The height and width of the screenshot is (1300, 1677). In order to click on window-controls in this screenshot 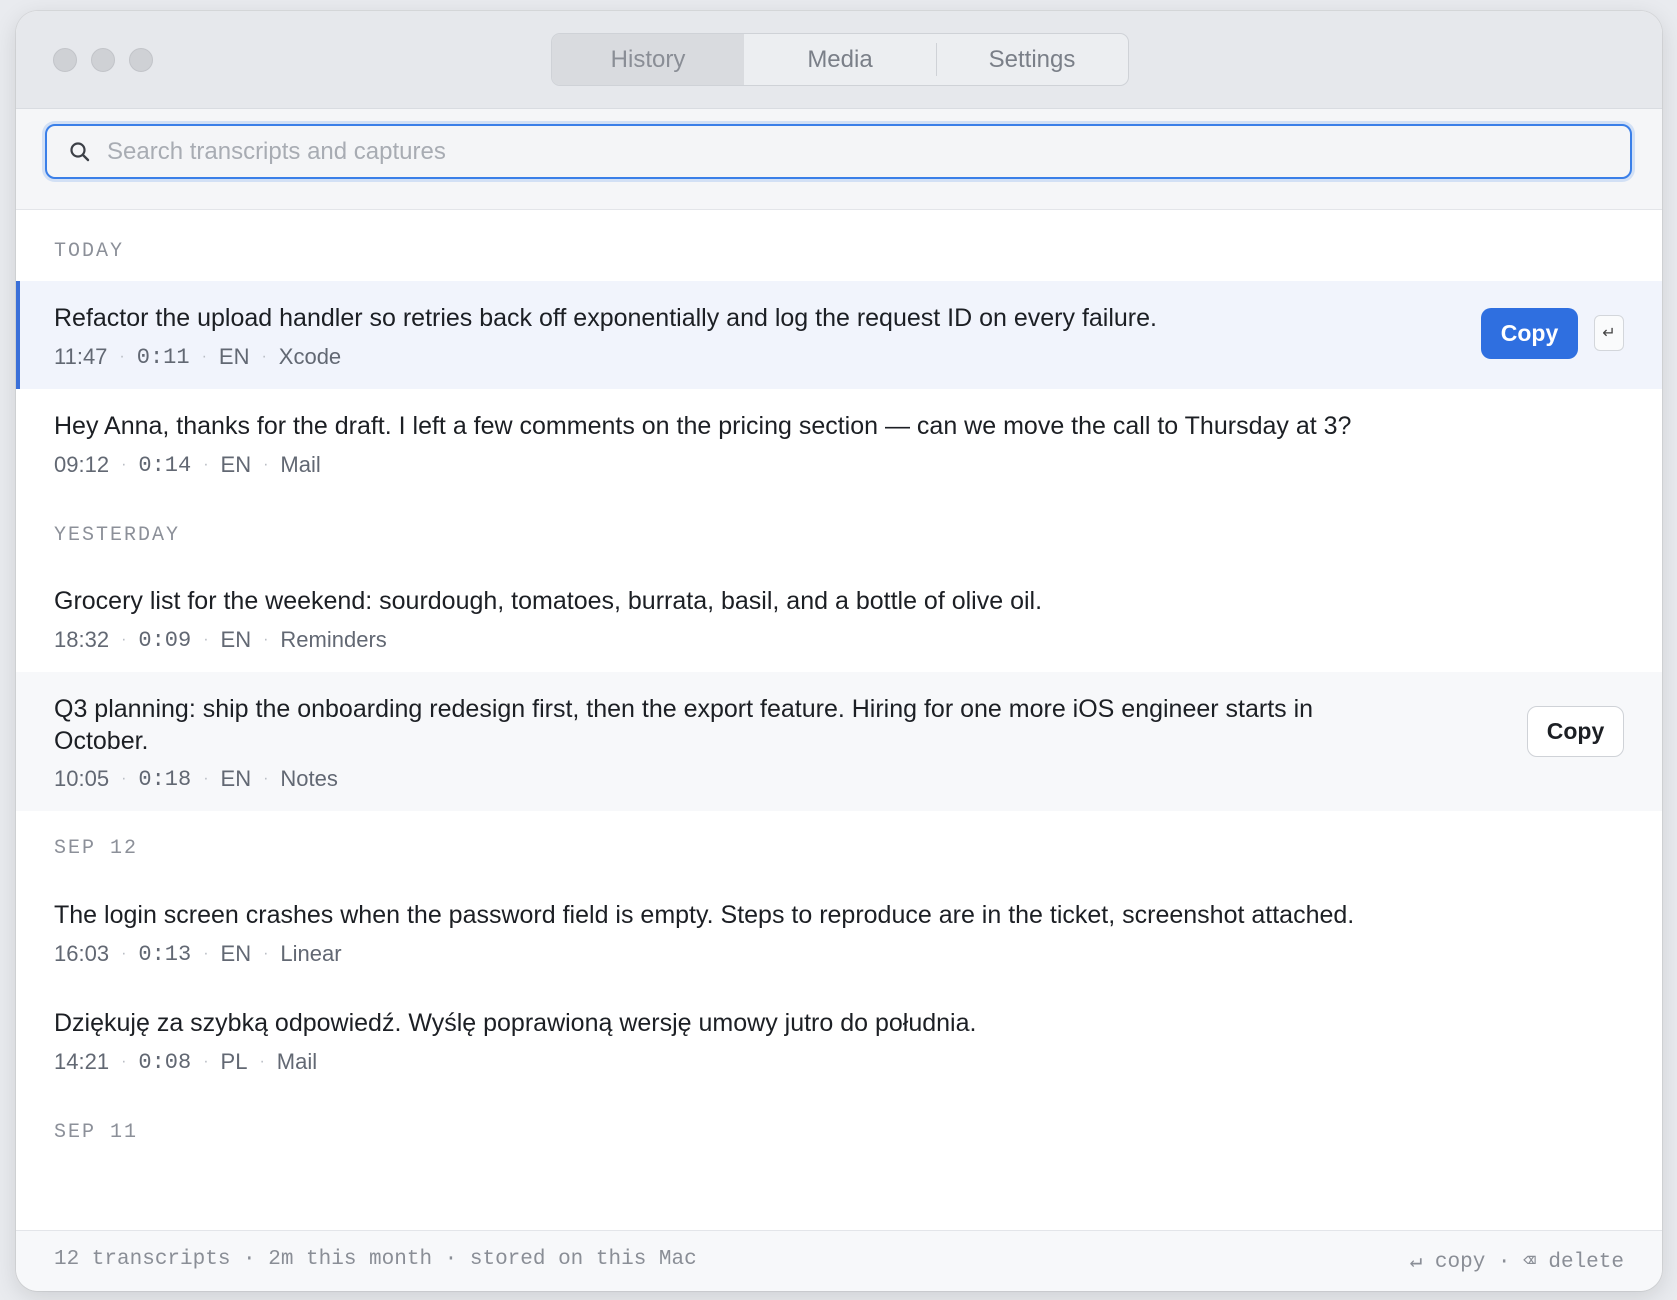, I will do `click(103, 60)`.